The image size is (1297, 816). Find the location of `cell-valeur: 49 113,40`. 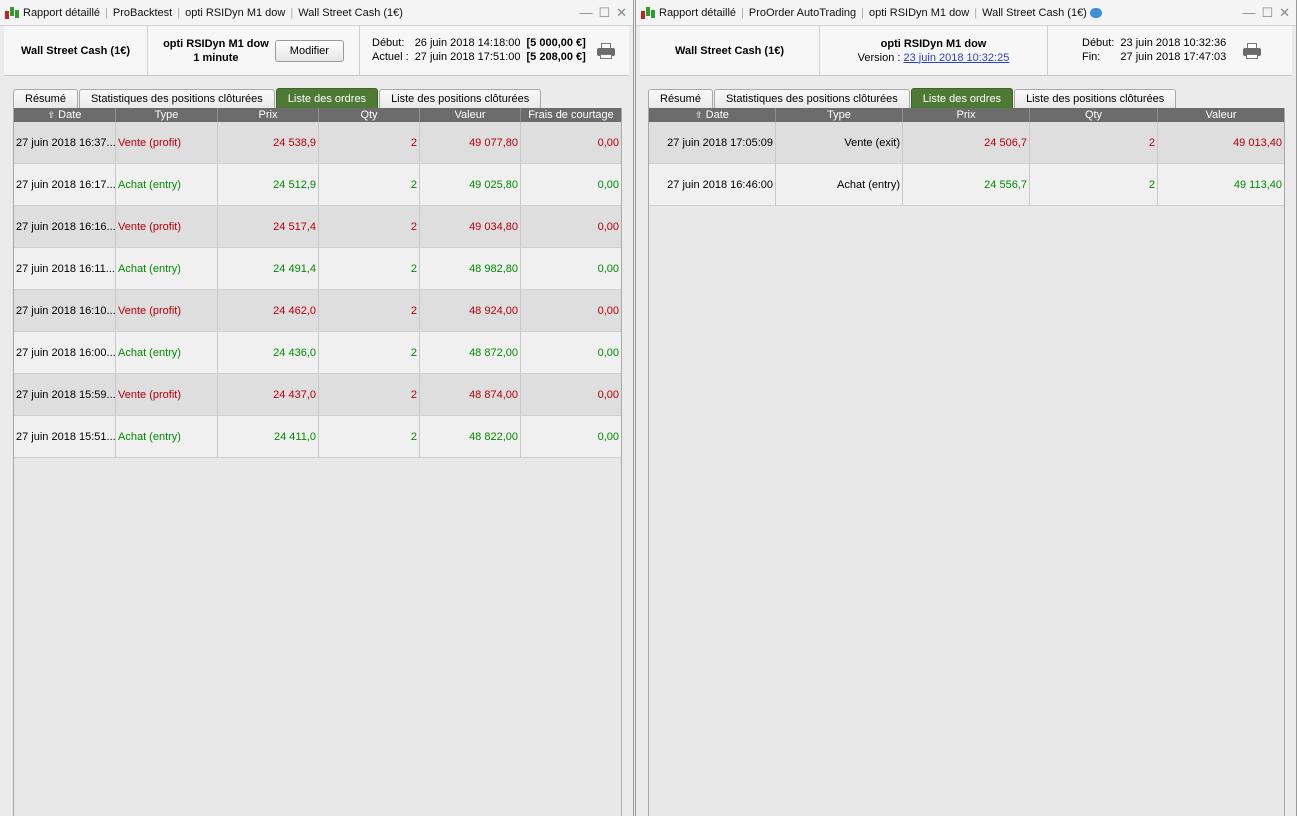

cell-valeur: 49 113,40 is located at coordinates (1257, 184).